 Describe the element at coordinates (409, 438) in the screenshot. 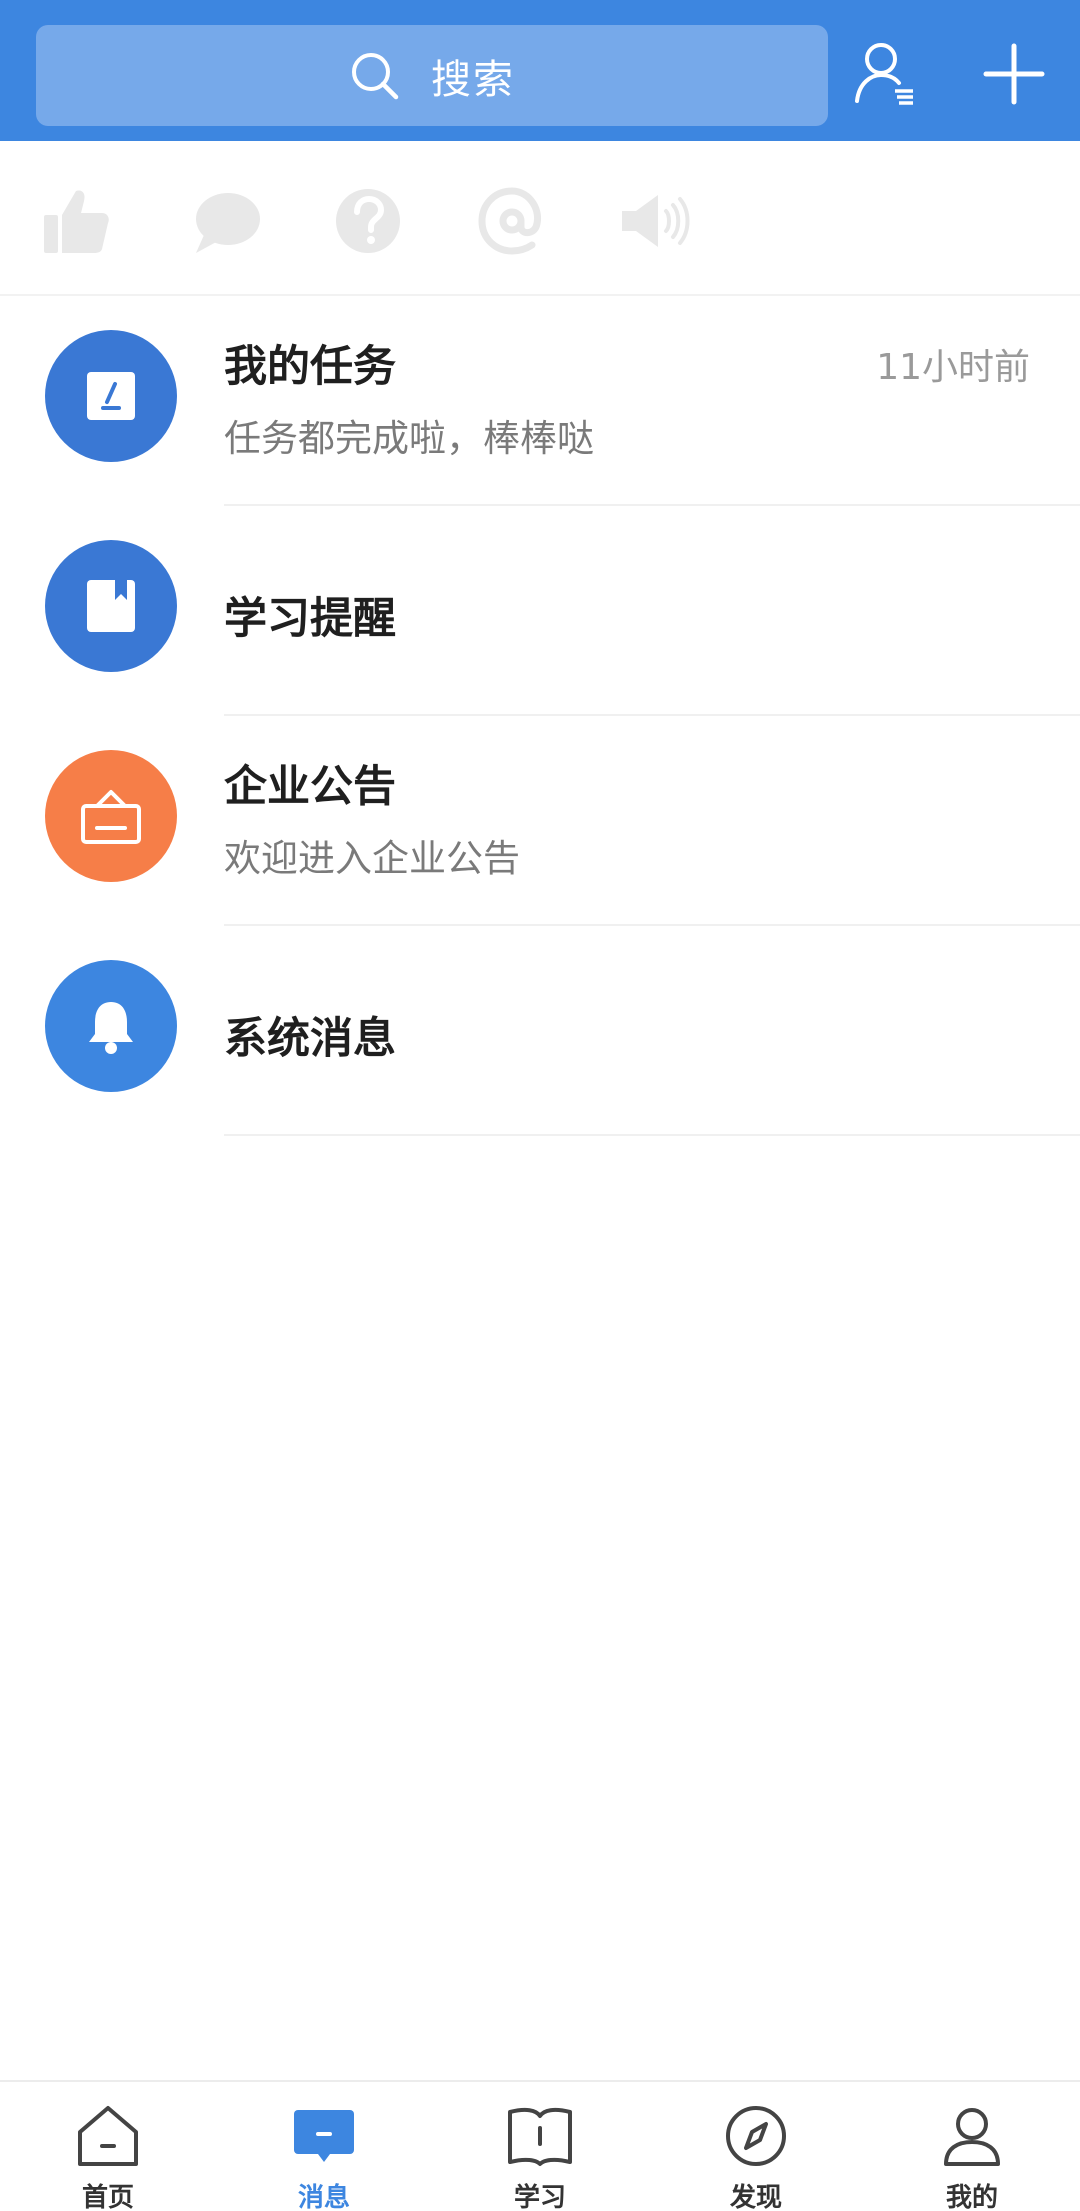

I see `message-subtitle: 任务都完成啦，棒棒哒` at that location.